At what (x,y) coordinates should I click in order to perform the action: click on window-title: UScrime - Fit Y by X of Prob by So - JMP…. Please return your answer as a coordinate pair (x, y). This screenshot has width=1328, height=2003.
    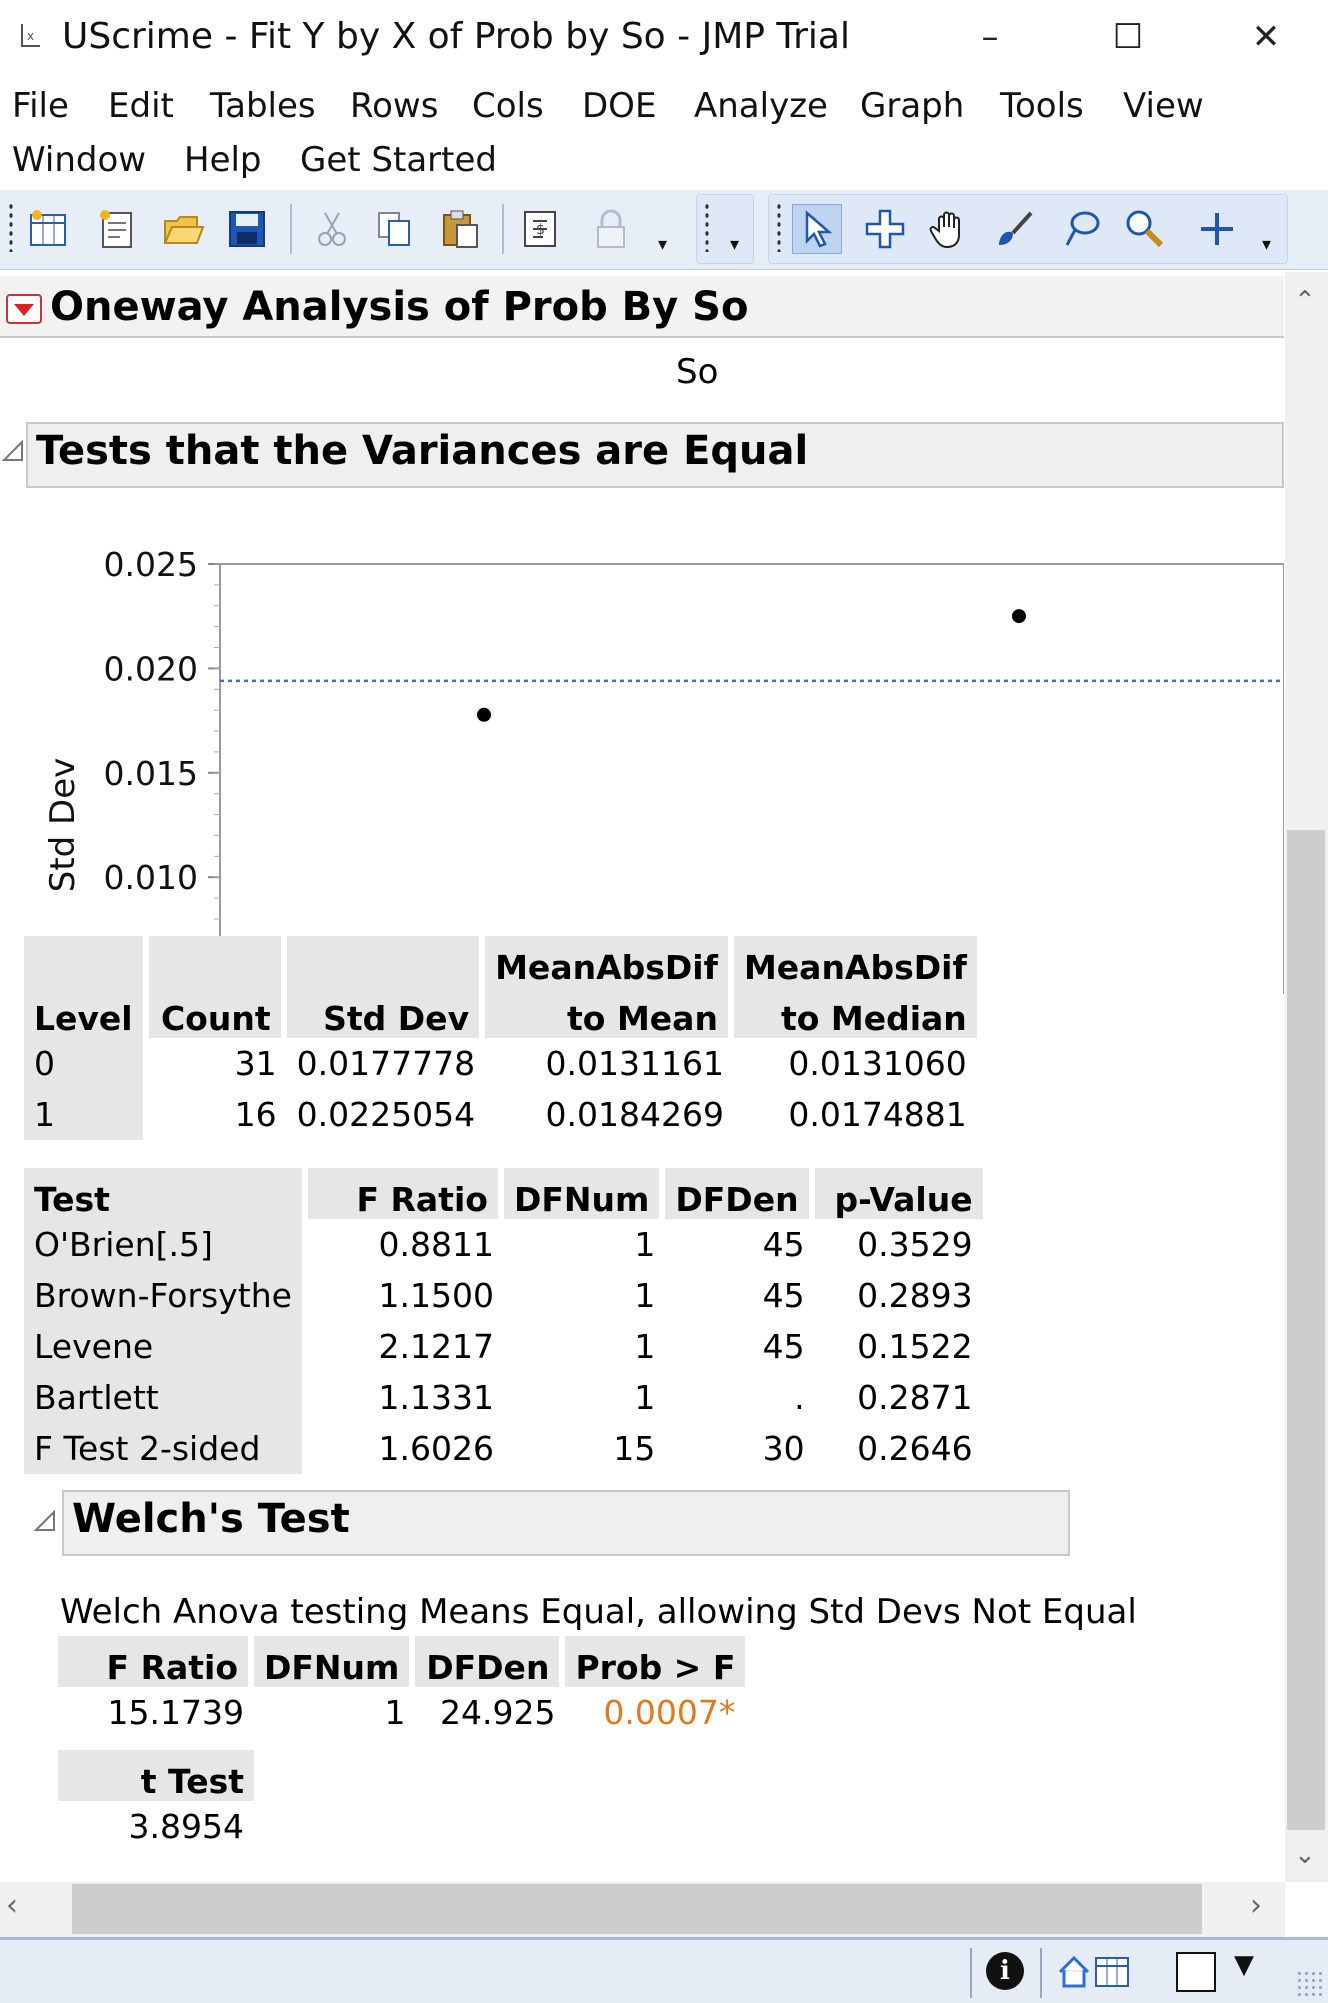
    Looking at the image, I should click on (456, 36).